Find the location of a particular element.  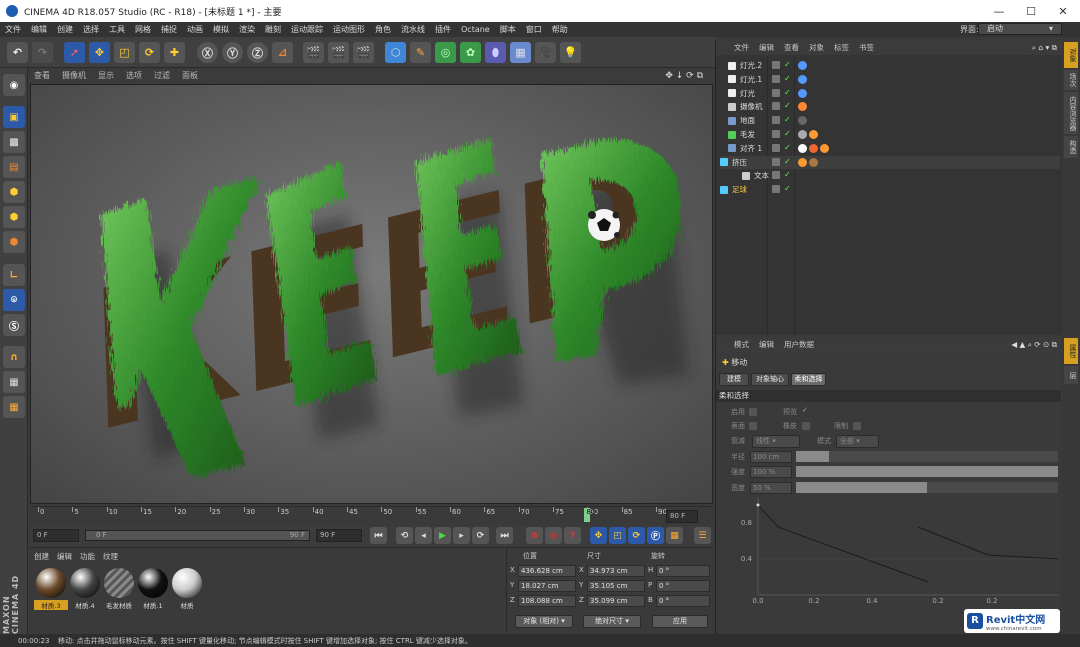

x-axis-button: Ⓧ is located at coordinates (207, 52).